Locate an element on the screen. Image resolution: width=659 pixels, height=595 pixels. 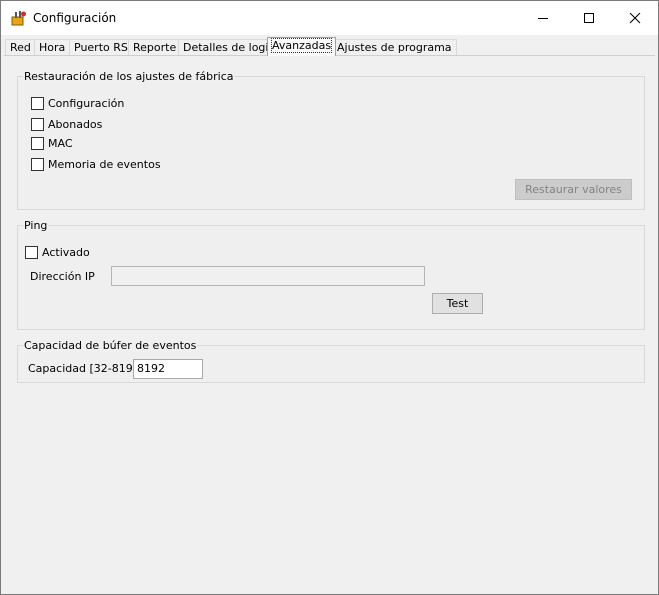
close-button is located at coordinates (635, 18).